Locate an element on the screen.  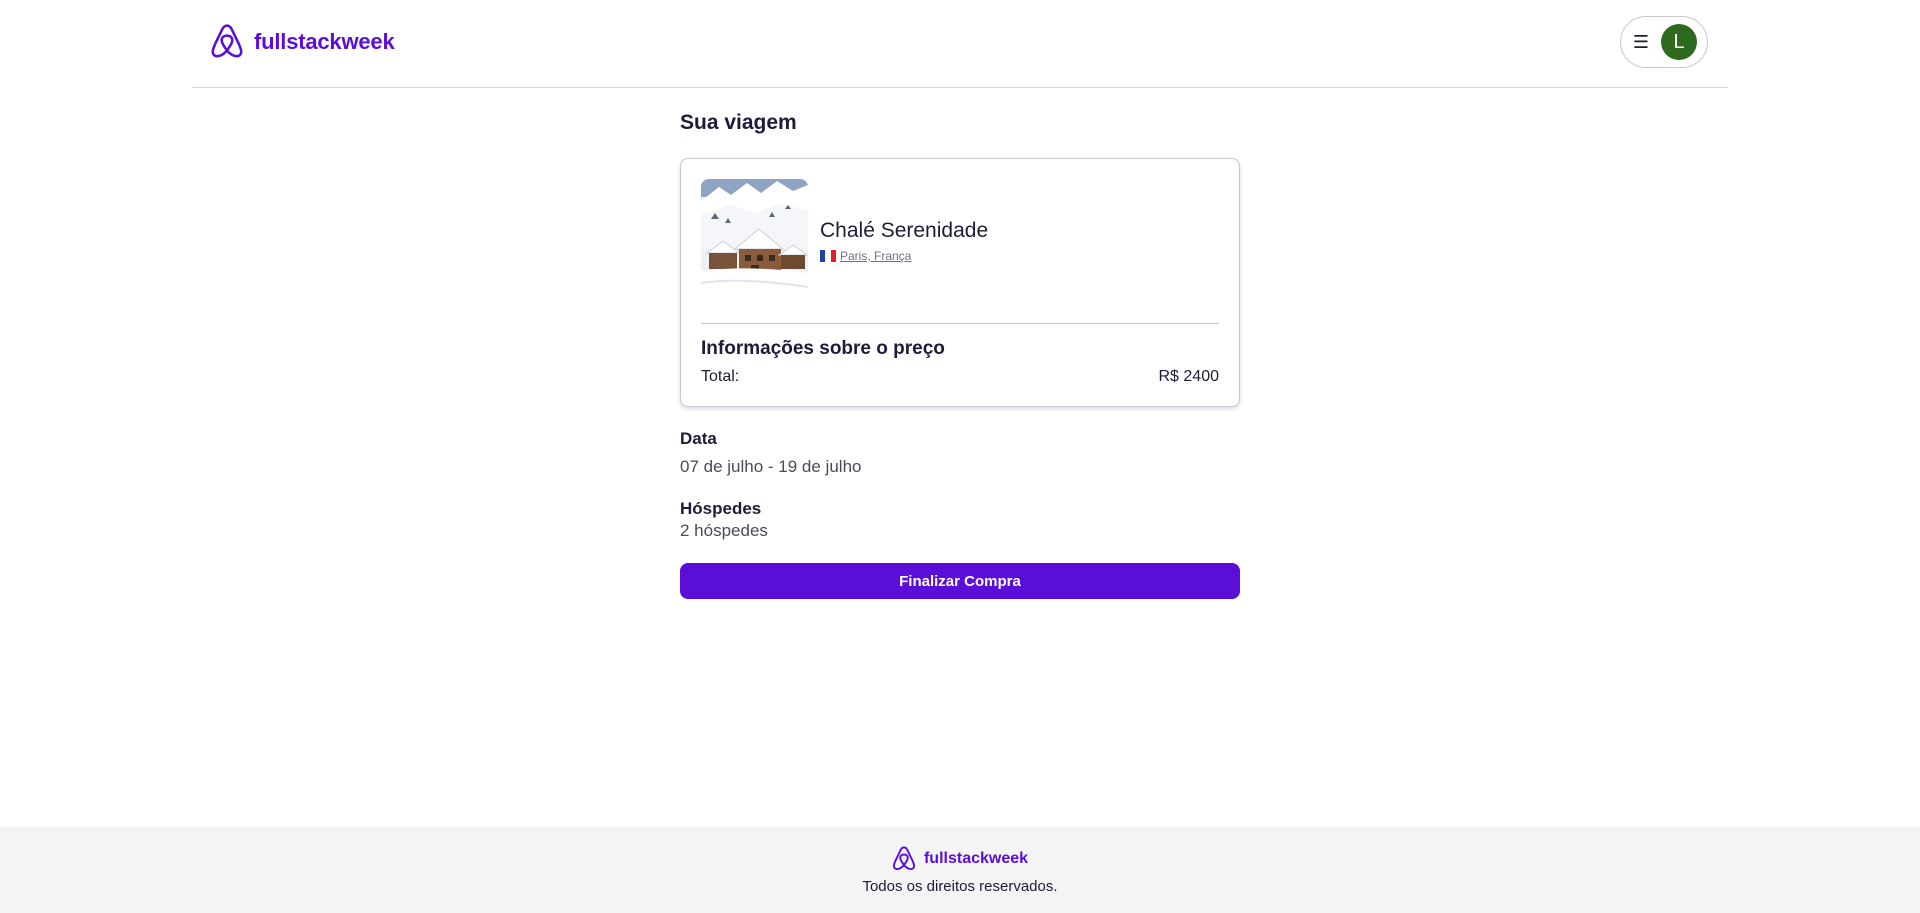
trip-image is located at coordinates (754, 241).